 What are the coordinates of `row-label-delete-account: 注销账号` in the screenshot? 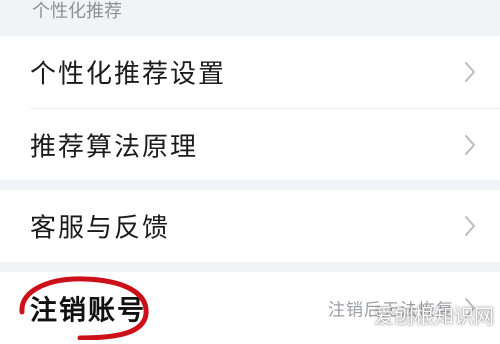 It's located at (88, 311).